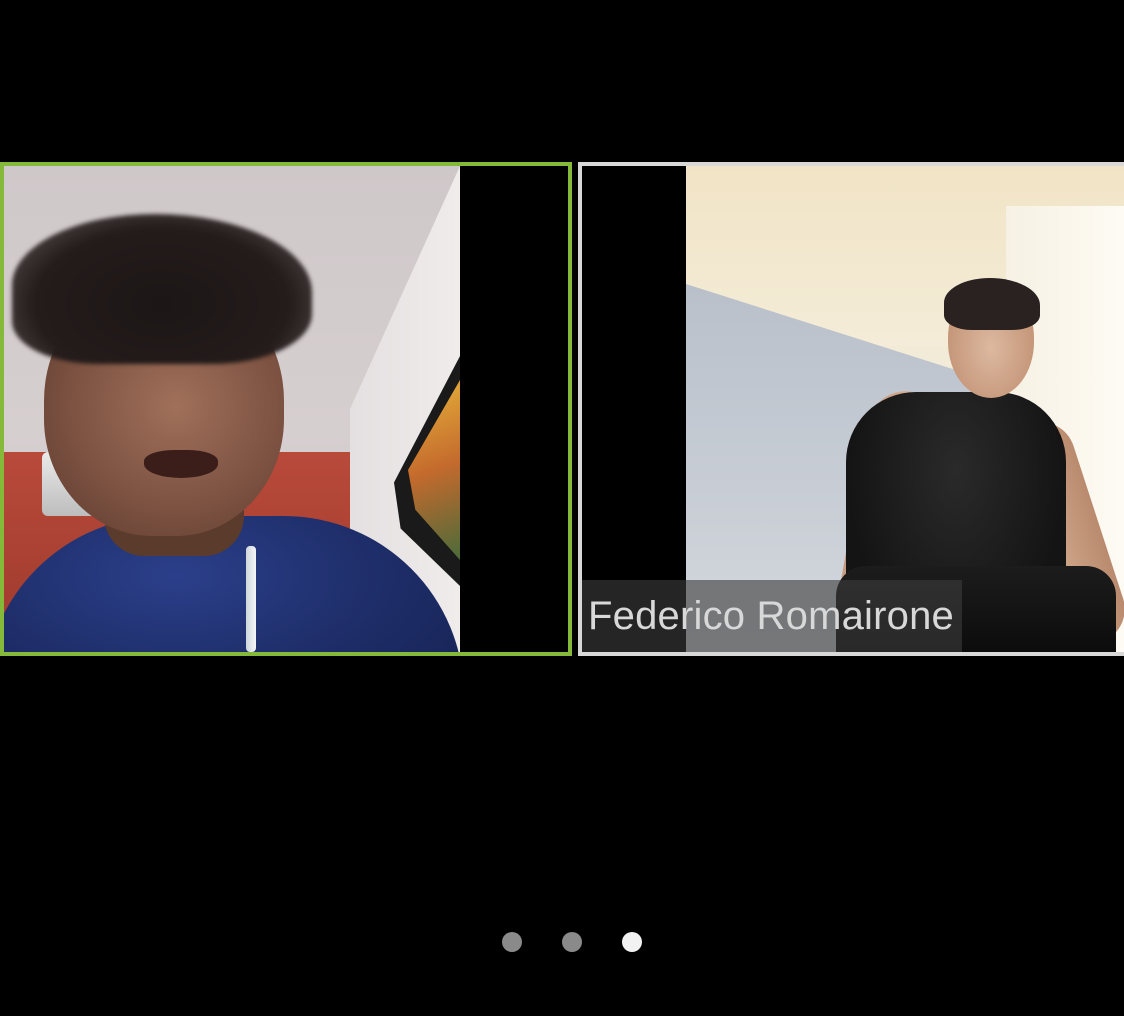  I want to click on page-indicator, so click(562, 942).